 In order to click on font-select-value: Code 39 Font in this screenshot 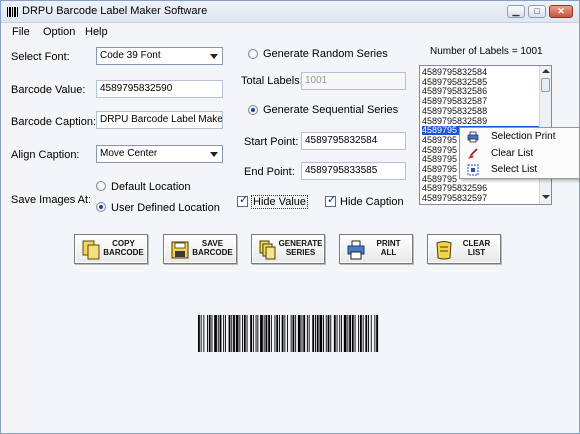, I will do `click(130, 55)`.